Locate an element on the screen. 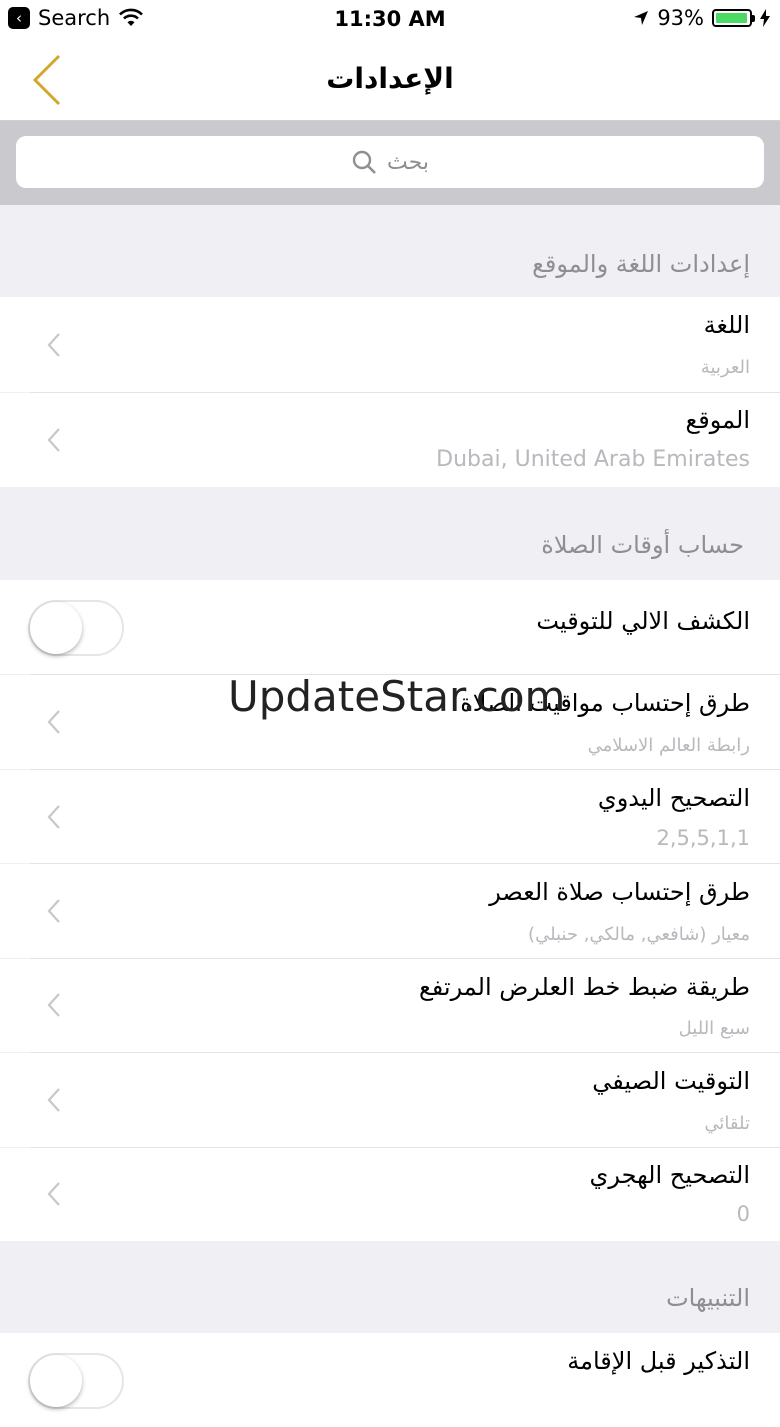 The image size is (780, 1427). section-header-language-location: إعدادات اللغة والموقع is located at coordinates (390, 251).